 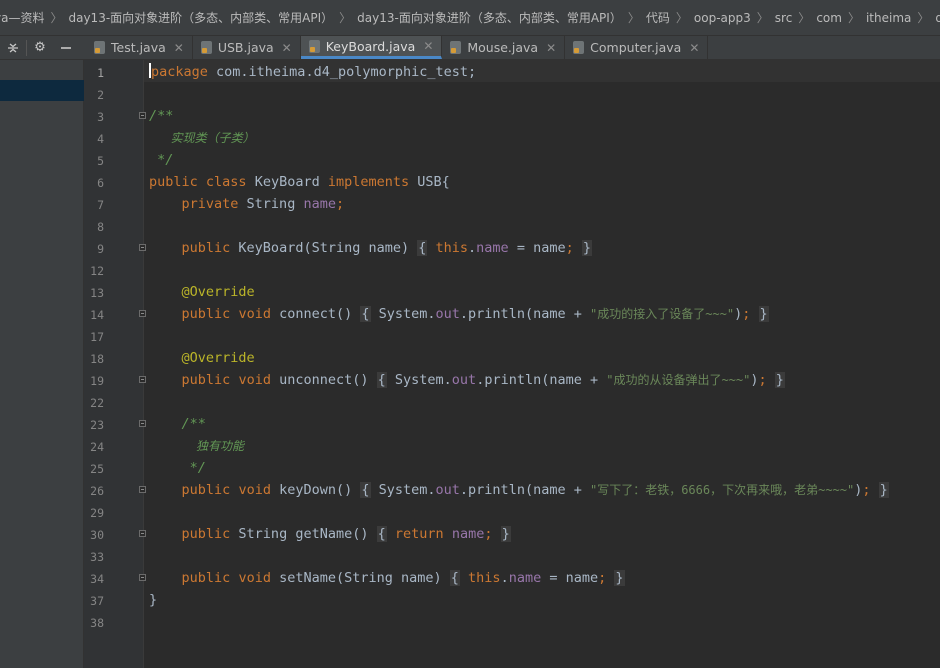 What do you see at coordinates (97, 337) in the screenshot?
I see `line-number: 17` at bounding box center [97, 337].